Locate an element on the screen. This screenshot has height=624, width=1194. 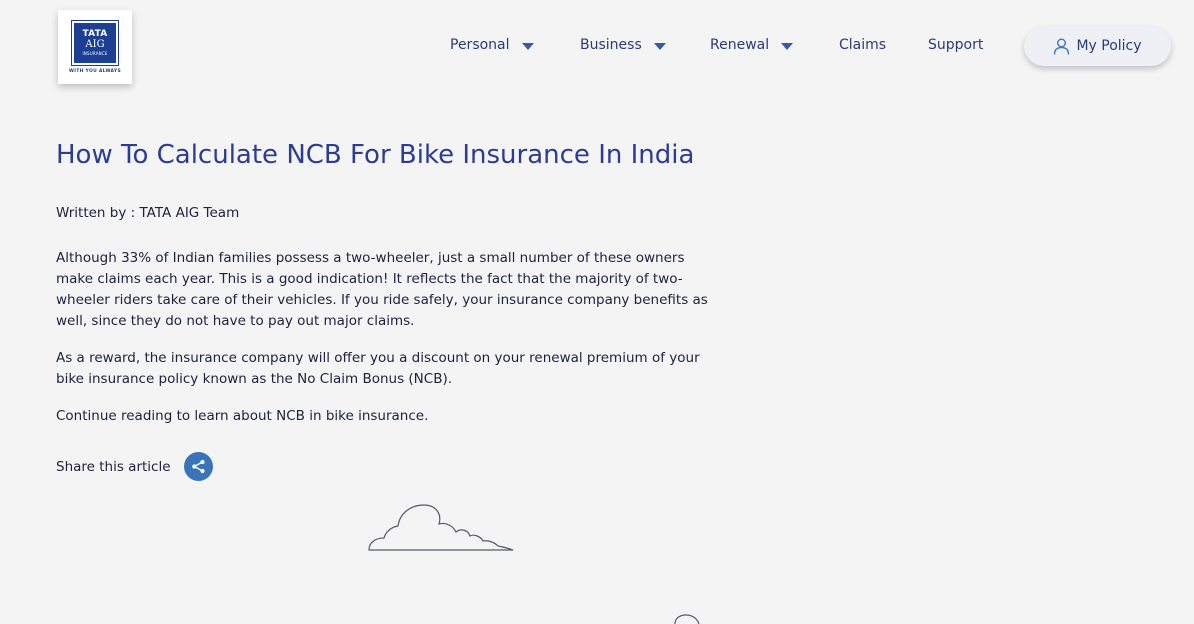
nav-business: Business is located at coordinates (623, 45).